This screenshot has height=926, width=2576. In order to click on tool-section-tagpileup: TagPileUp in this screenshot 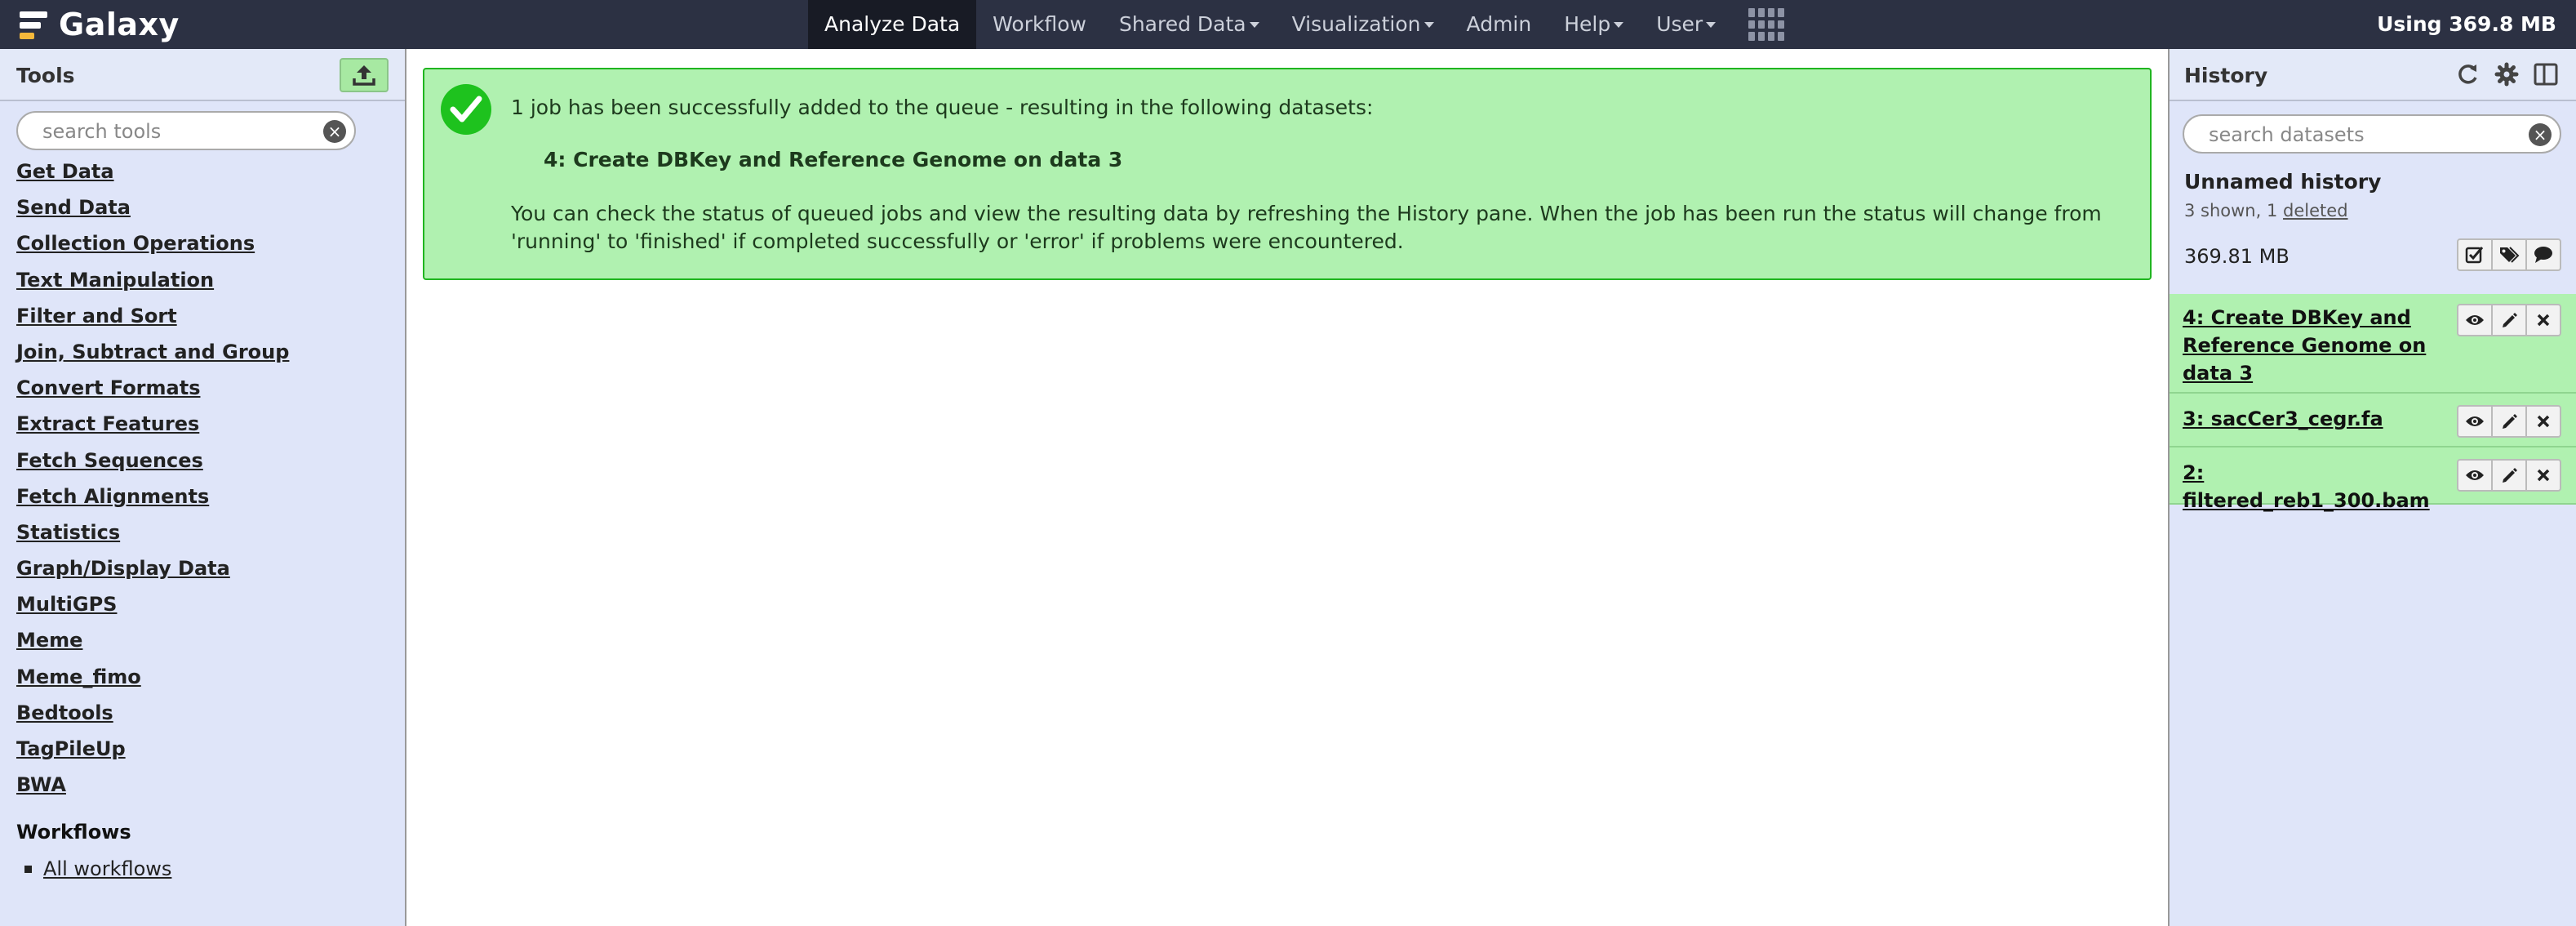, I will do `click(152, 749)`.